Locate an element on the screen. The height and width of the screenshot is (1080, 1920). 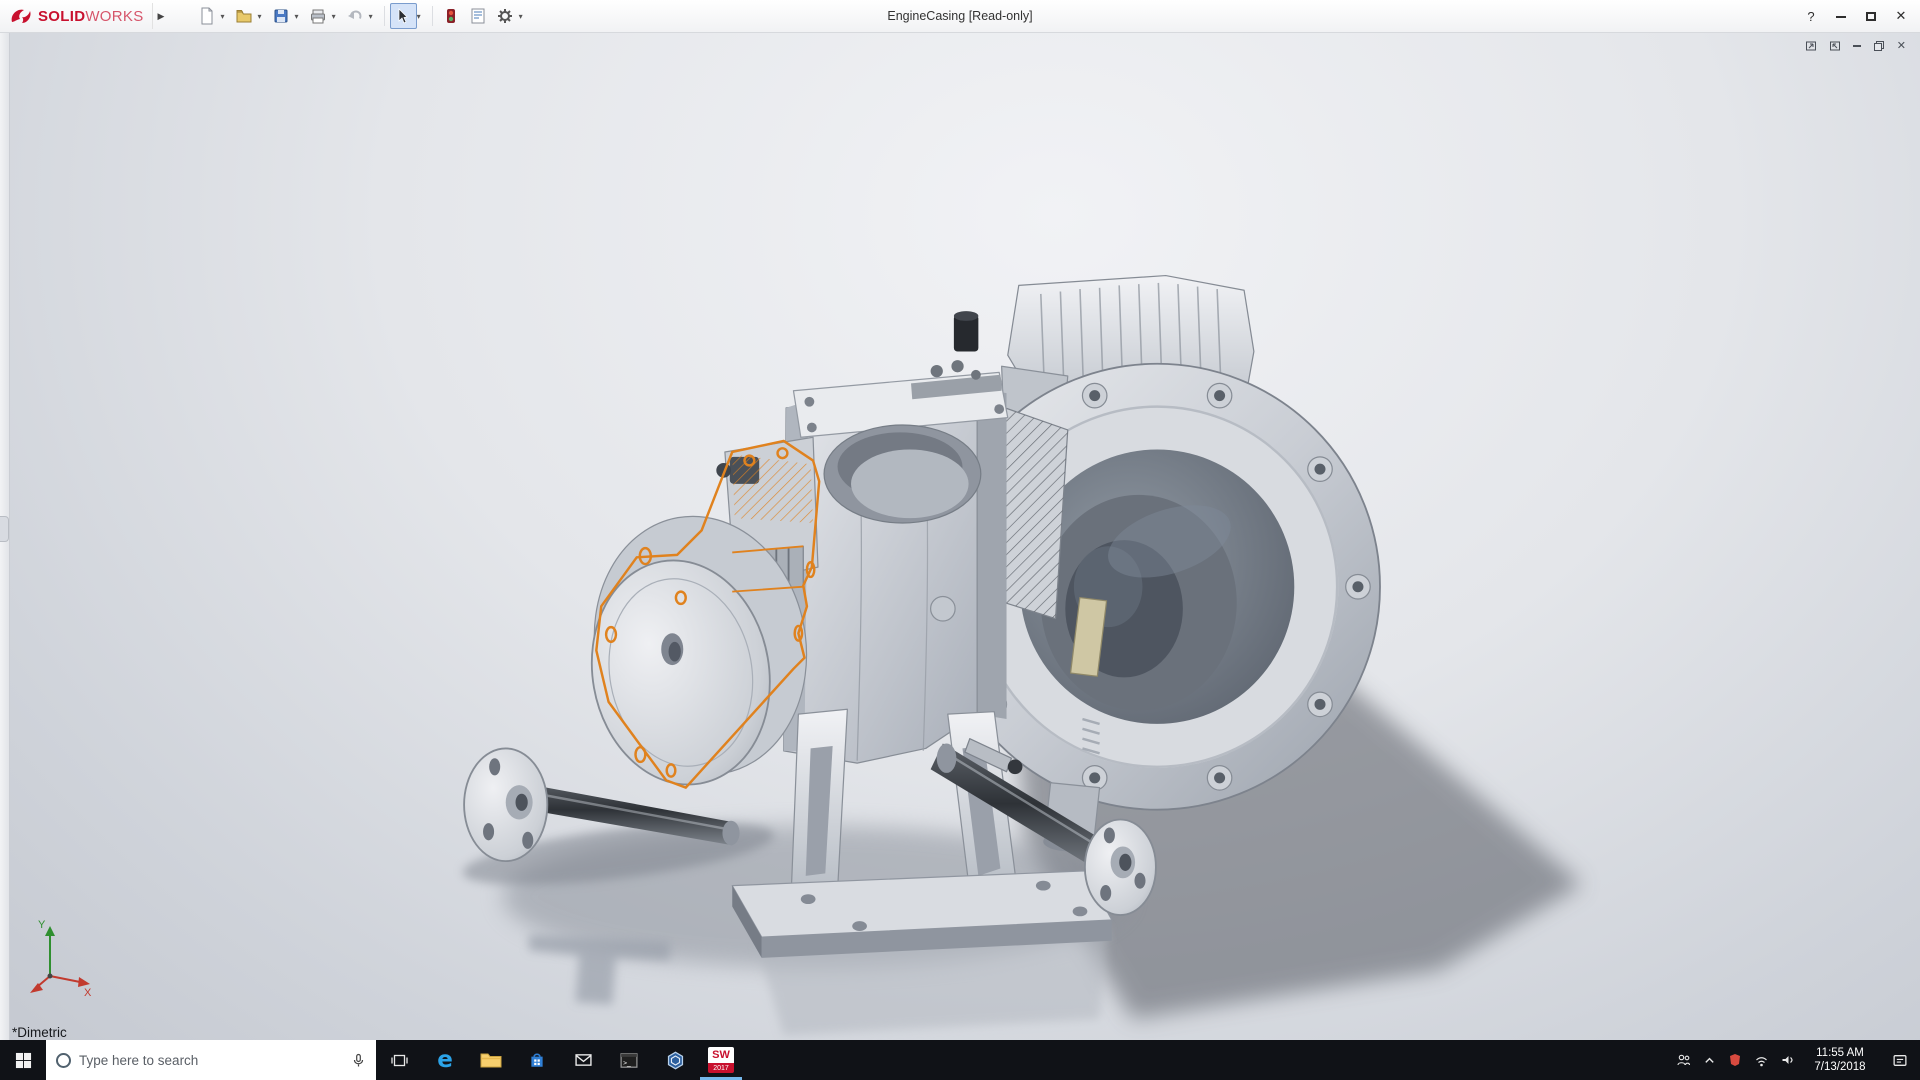
options-button is located at coordinates (505, 16).